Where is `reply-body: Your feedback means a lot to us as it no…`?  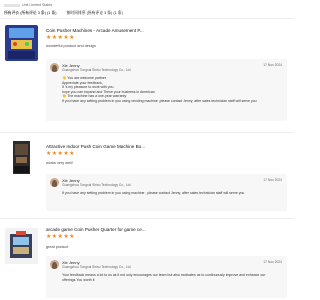
reply-body: Your feedback means a lot to us as it no… is located at coordinates (164, 277).